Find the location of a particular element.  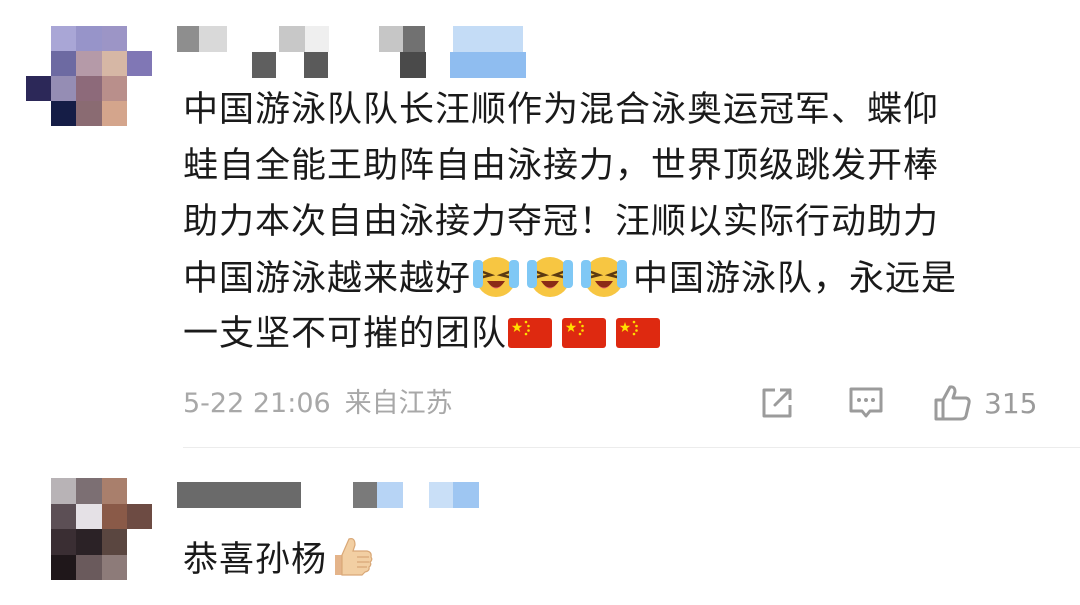

comment-line: 恭喜孙杨 is located at coordinates (279, 560).